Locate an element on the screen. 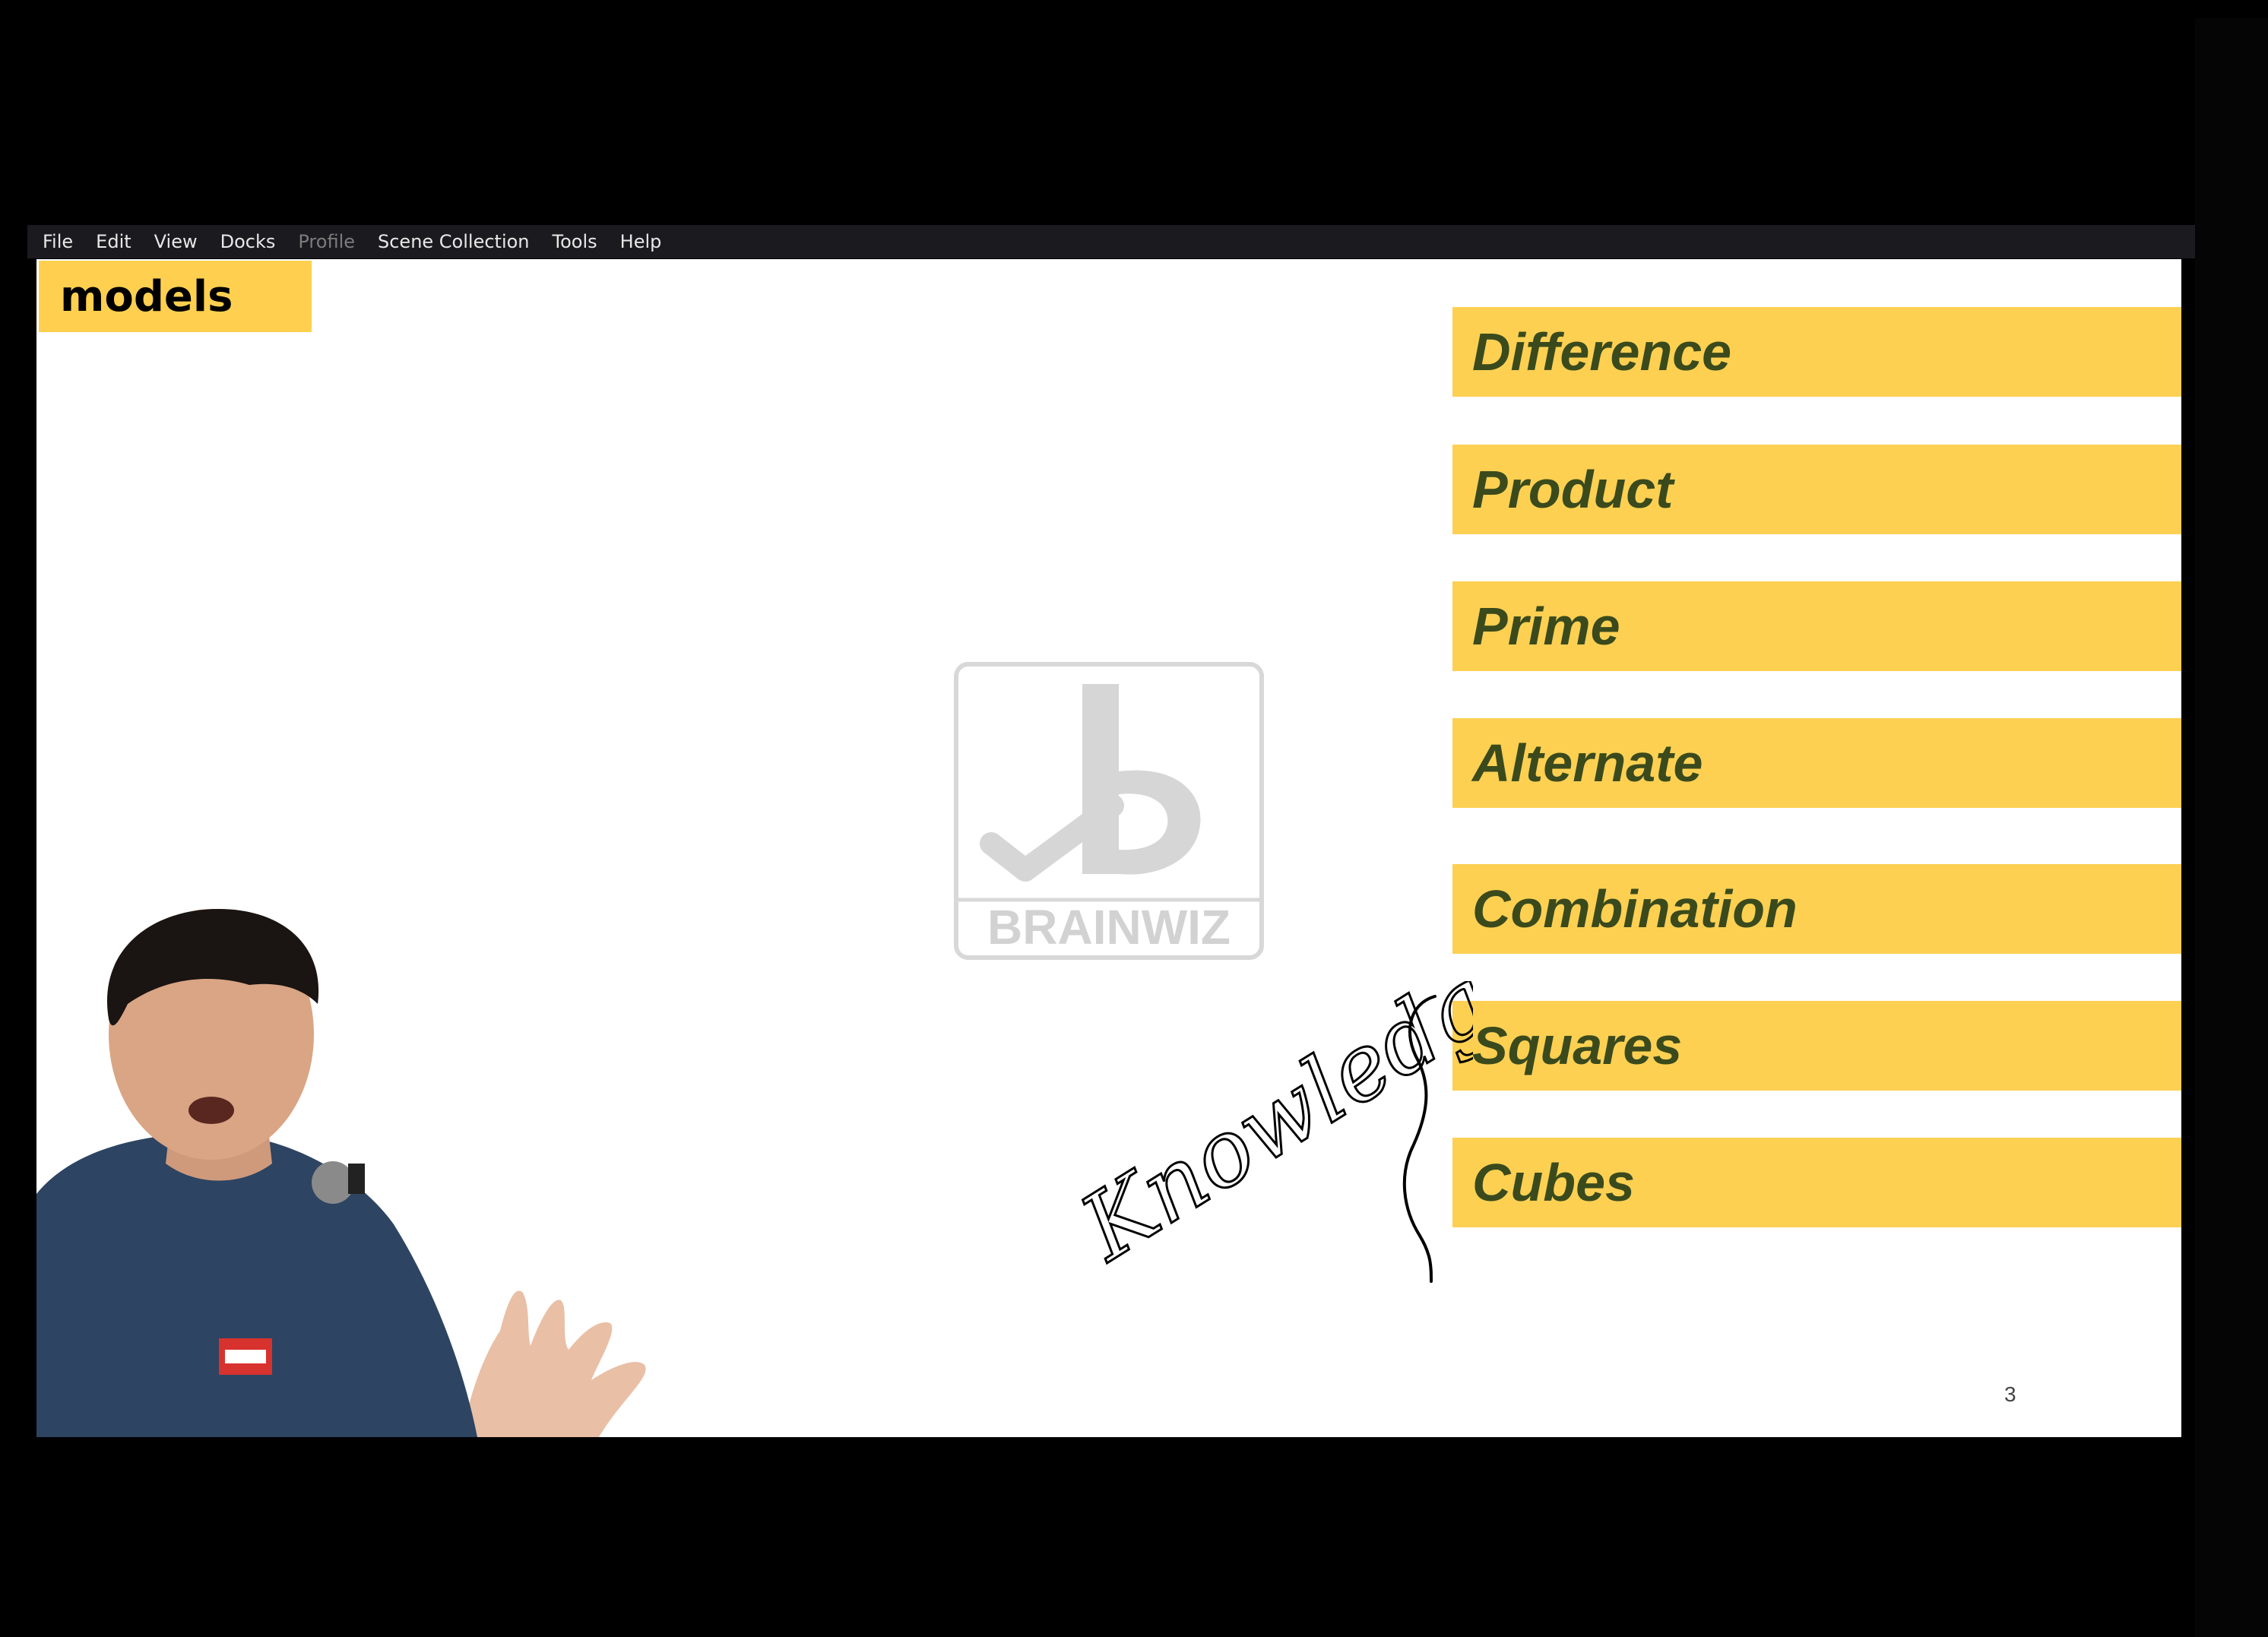 The height and width of the screenshot is (1637, 2268). list-item-label: Prime is located at coordinates (1546, 626).